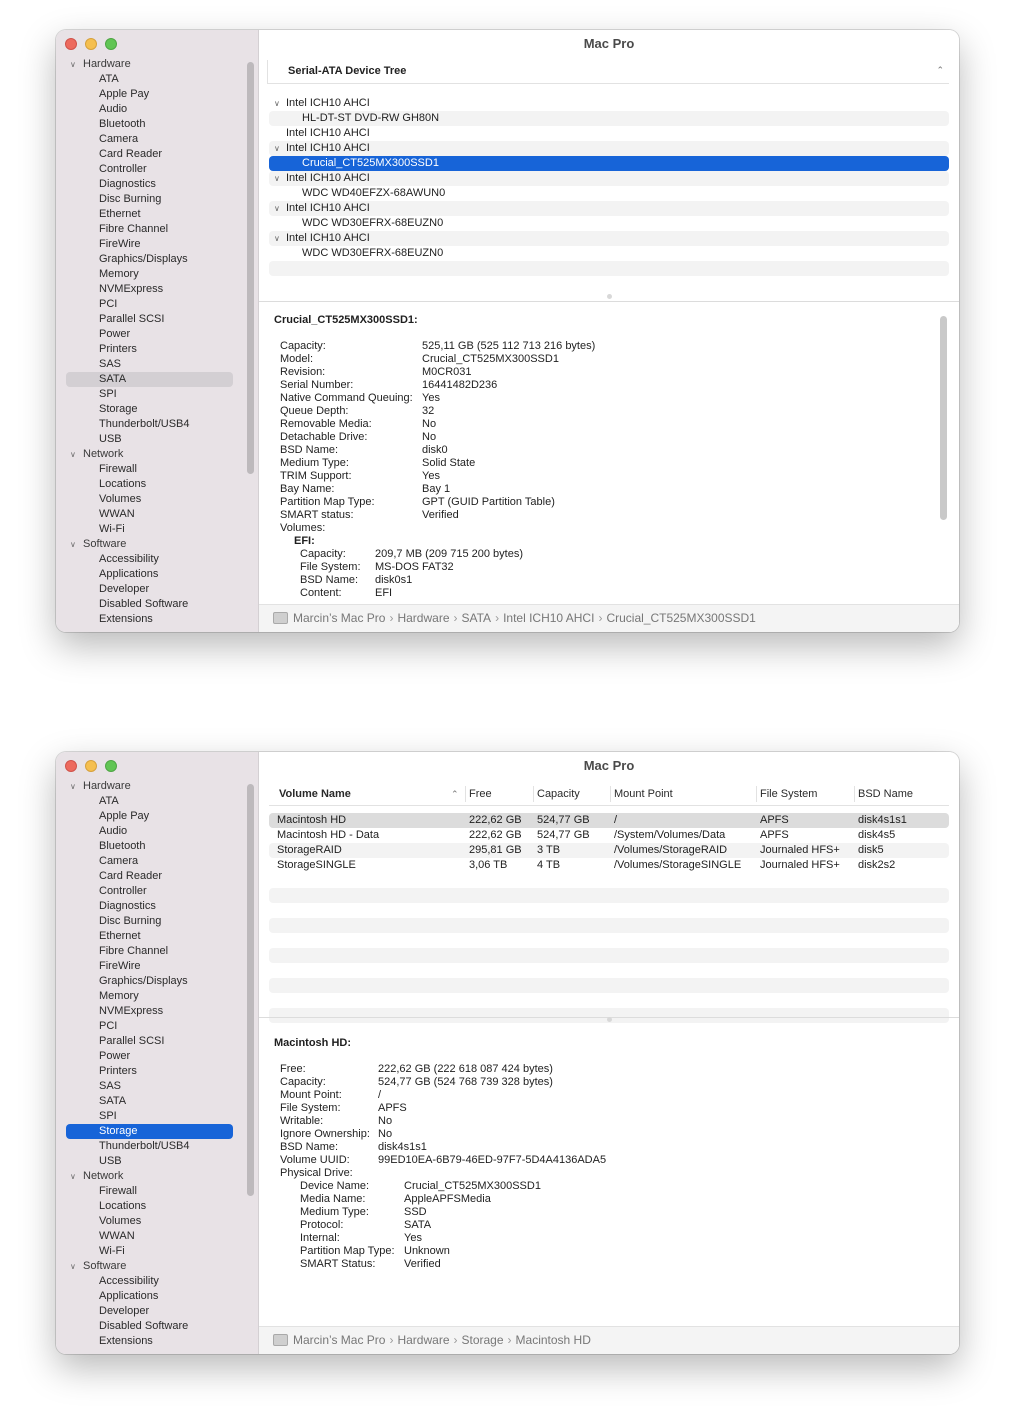 The height and width of the screenshot is (1428, 1015). What do you see at coordinates (148, 801) in the screenshot?
I see `sidebar-item-ata: ATA` at bounding box center [148, 801].